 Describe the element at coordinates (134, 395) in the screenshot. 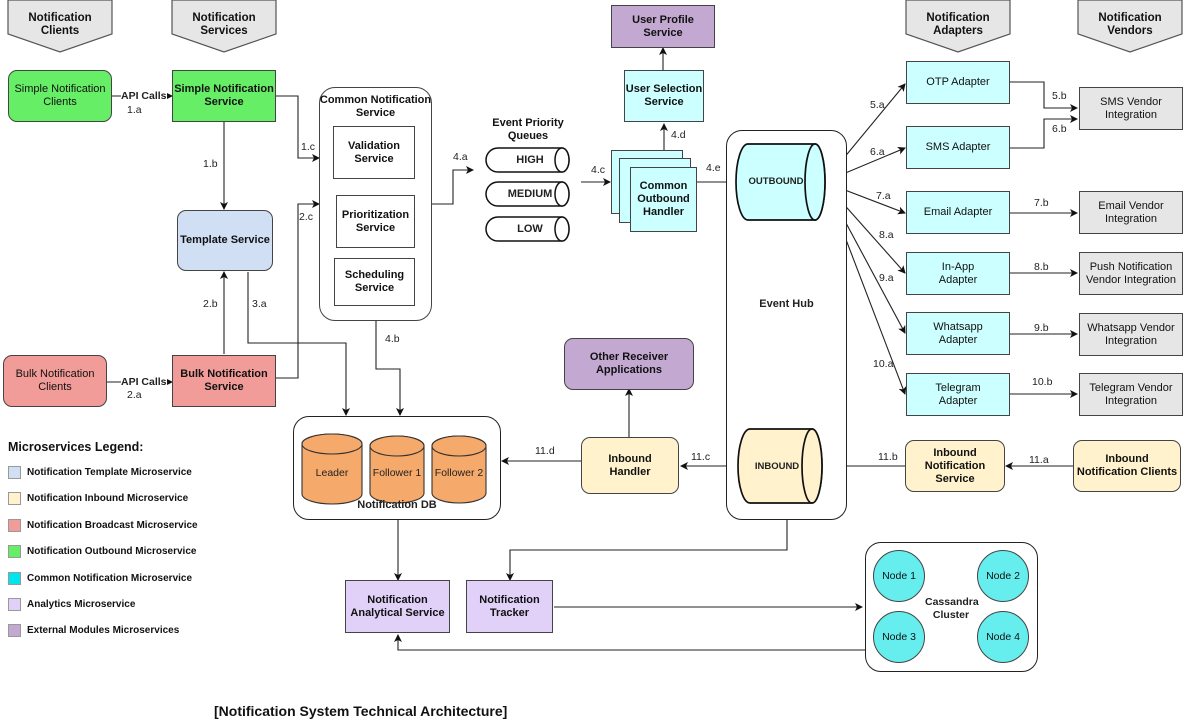

I see `edge-label-2a: 2.a` at that location.